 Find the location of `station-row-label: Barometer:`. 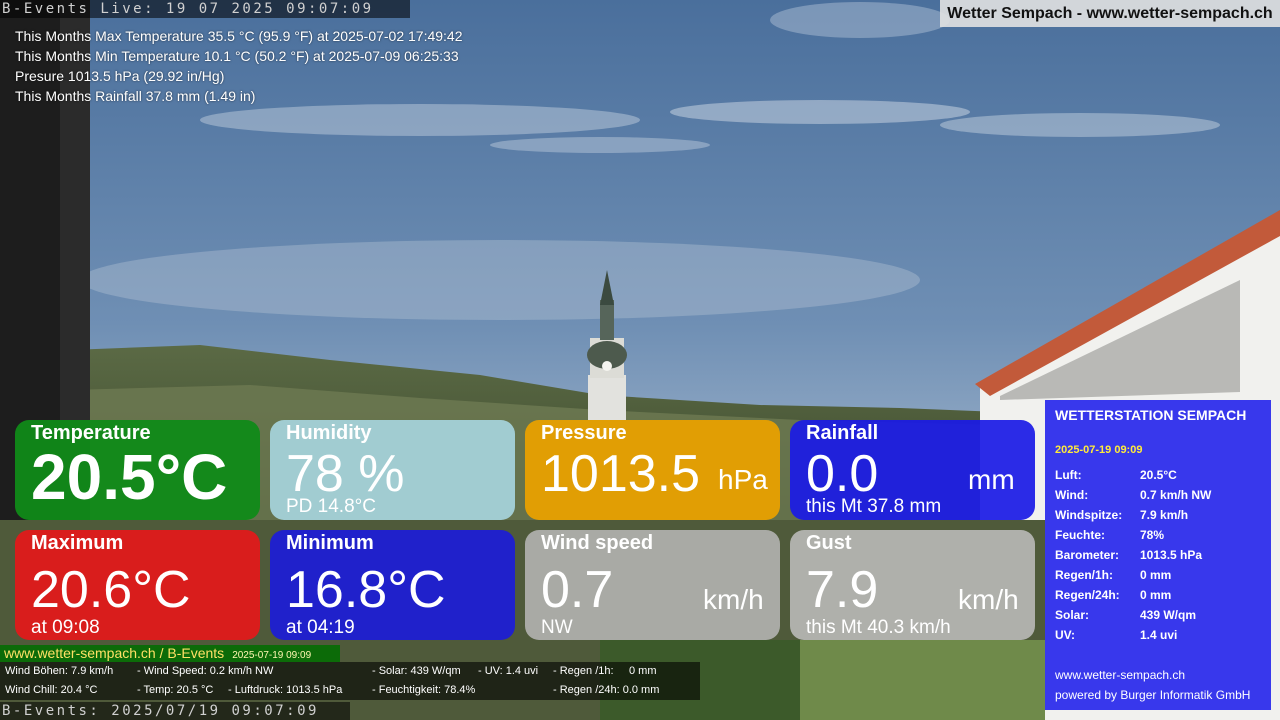

station-row-label: Barometer: is located at coordinates (1087, 555).